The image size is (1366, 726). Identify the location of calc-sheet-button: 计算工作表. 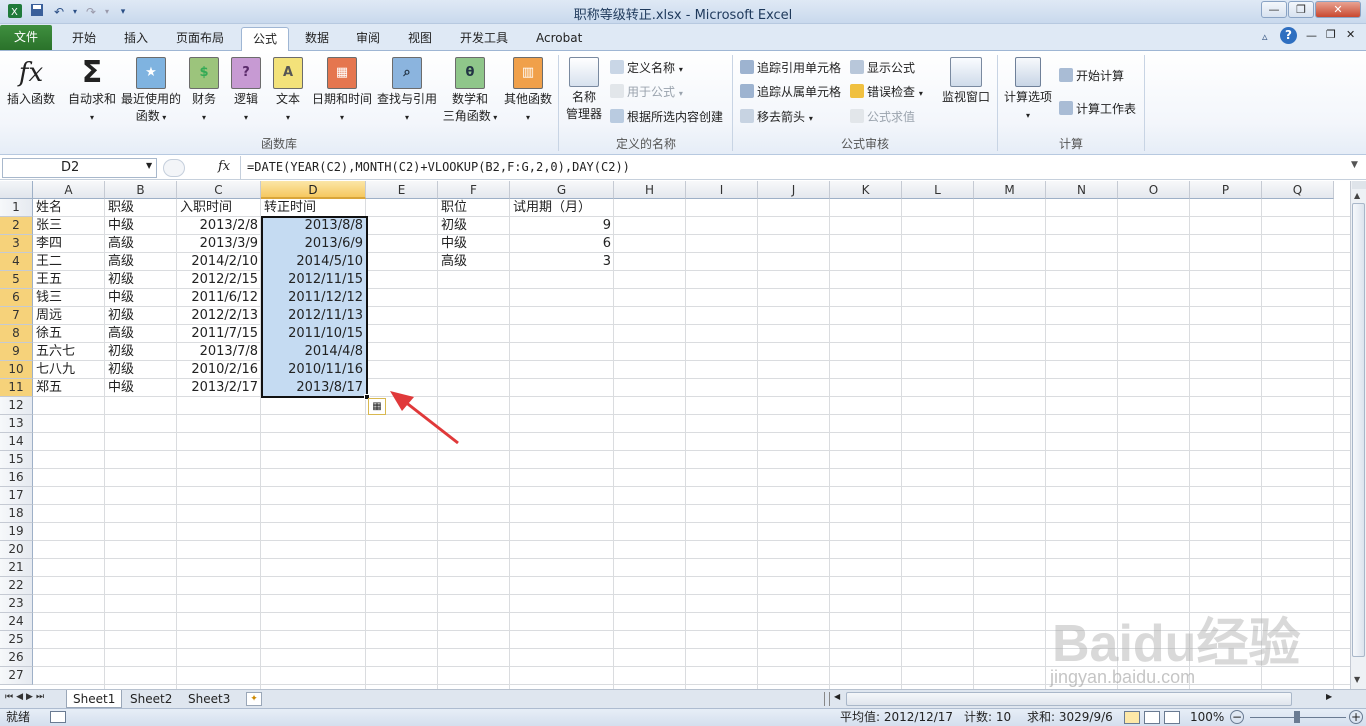
(1097, 109).